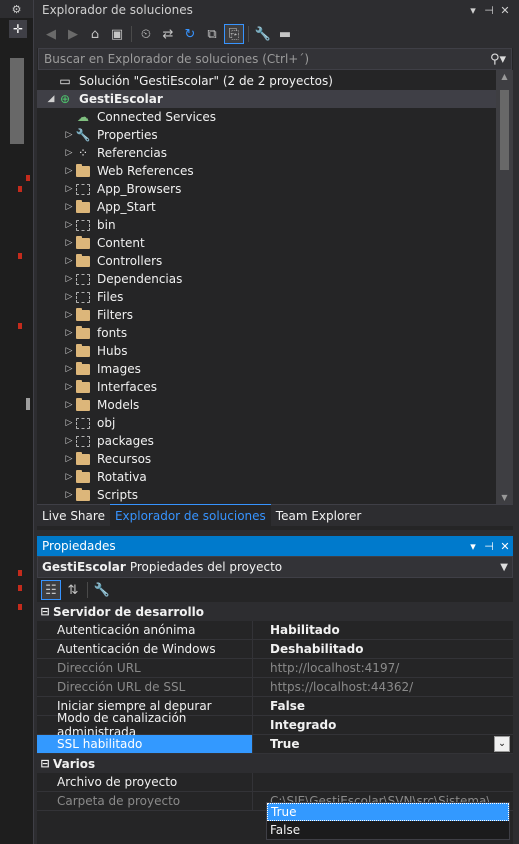 The height and width of the screenshot is (844, 519). Describe the element at coordinates (275, 459) in the screenshot. I see `tree-item: ▷ Recursos` at that location.